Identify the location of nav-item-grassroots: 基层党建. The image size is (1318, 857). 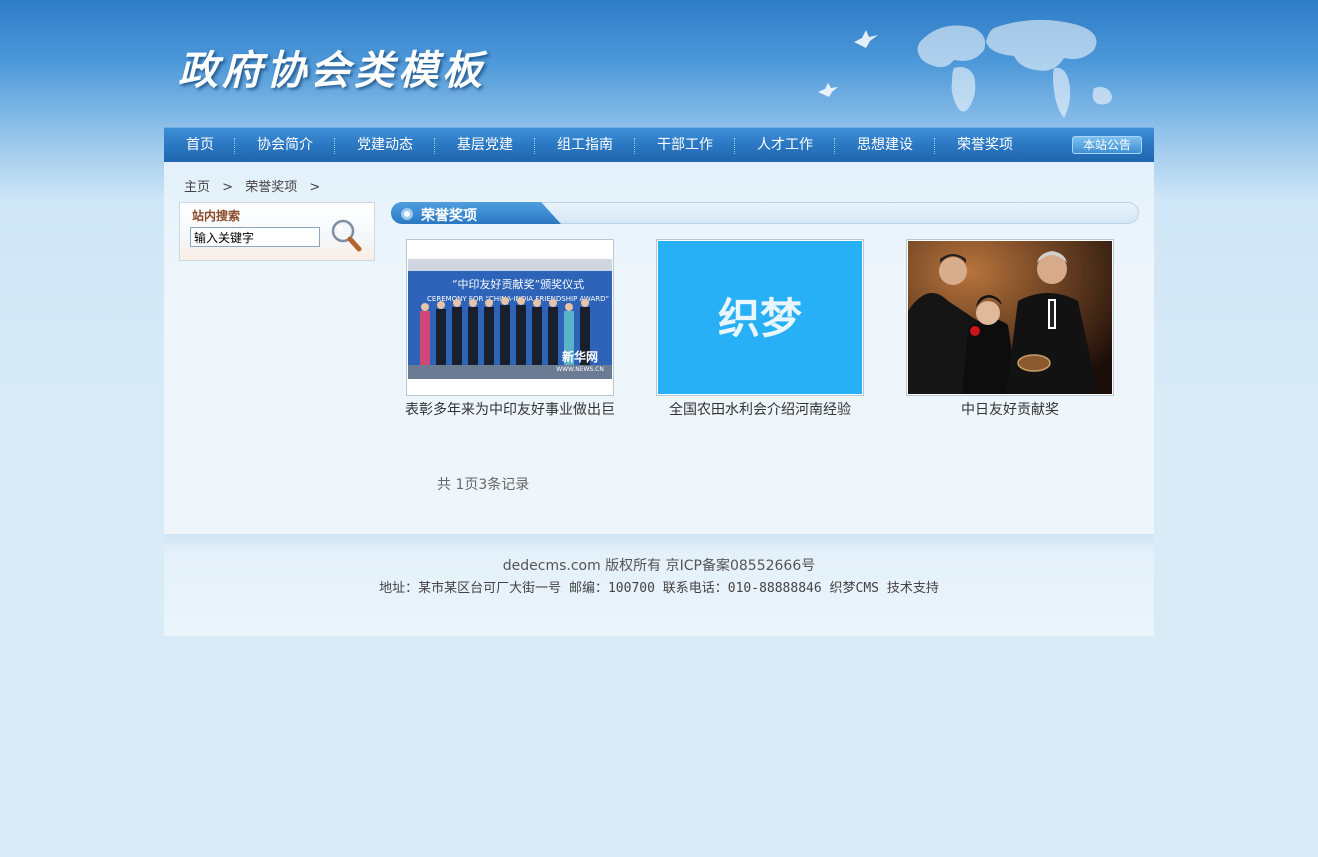
(485, 145).